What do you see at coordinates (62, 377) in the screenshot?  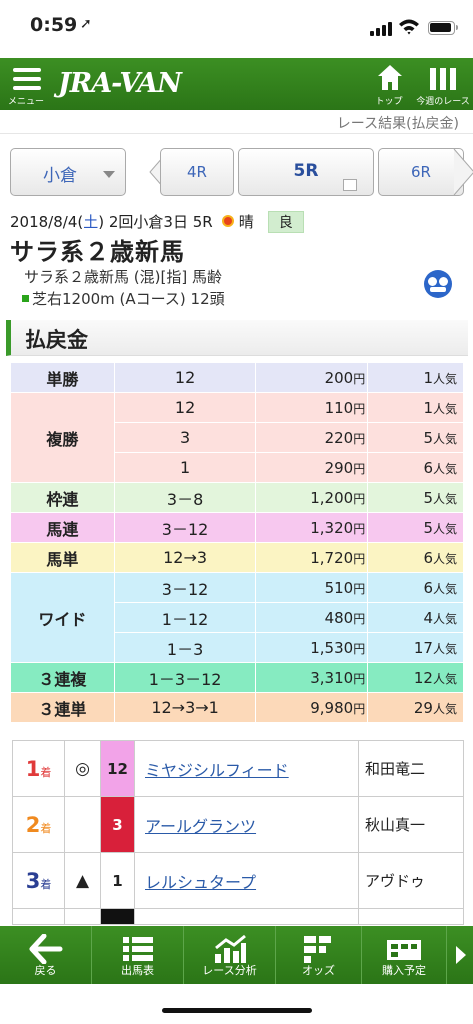 I see `bet-type: 単勝` at bounding box center [62, 377].